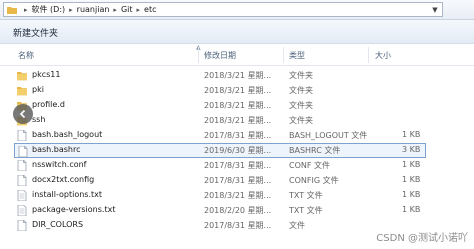  Describe the element at coordinates (237, 32) in the screenshot. I see `toolbar: 新建文件夹` at that location.